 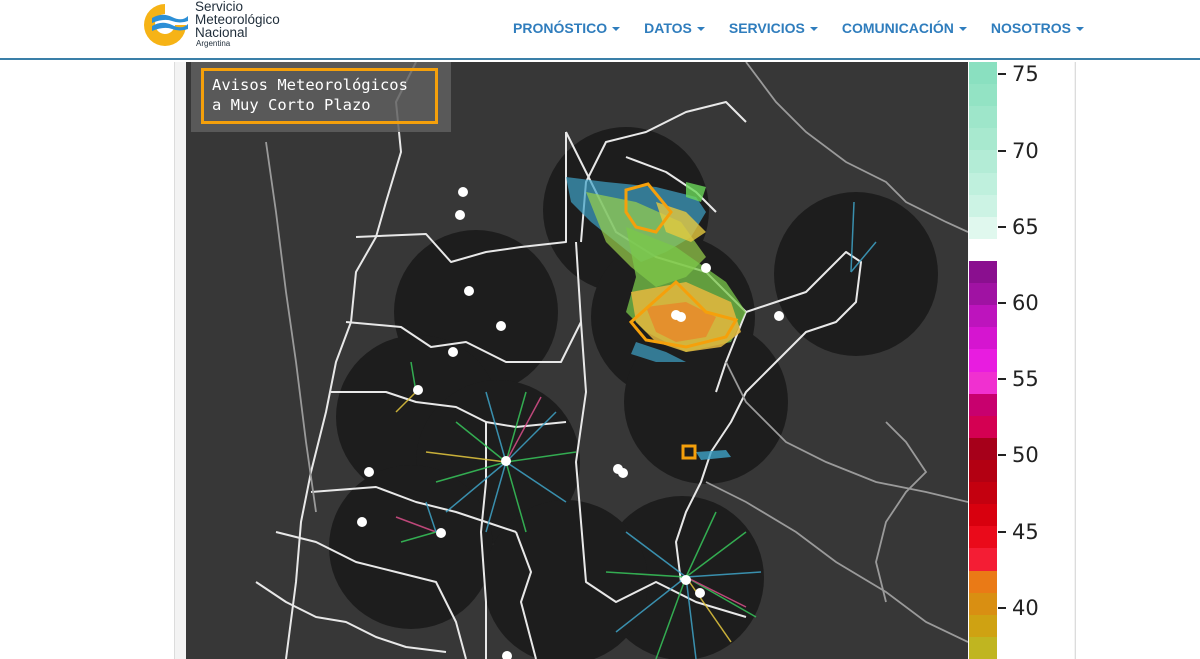 What do you see at coordinates (1025, 532) in the screenshot?
I see `tick-label-45: 45` at bounding box center [1025, 532].